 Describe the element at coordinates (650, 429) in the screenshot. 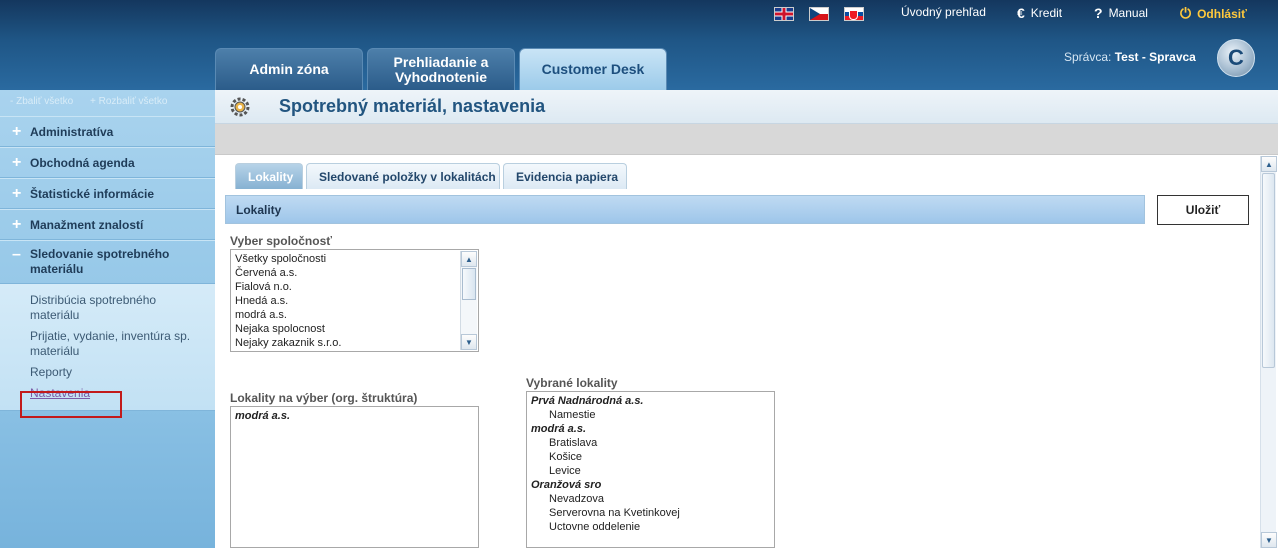

I see `list-group: modrá a.s.` at that location.